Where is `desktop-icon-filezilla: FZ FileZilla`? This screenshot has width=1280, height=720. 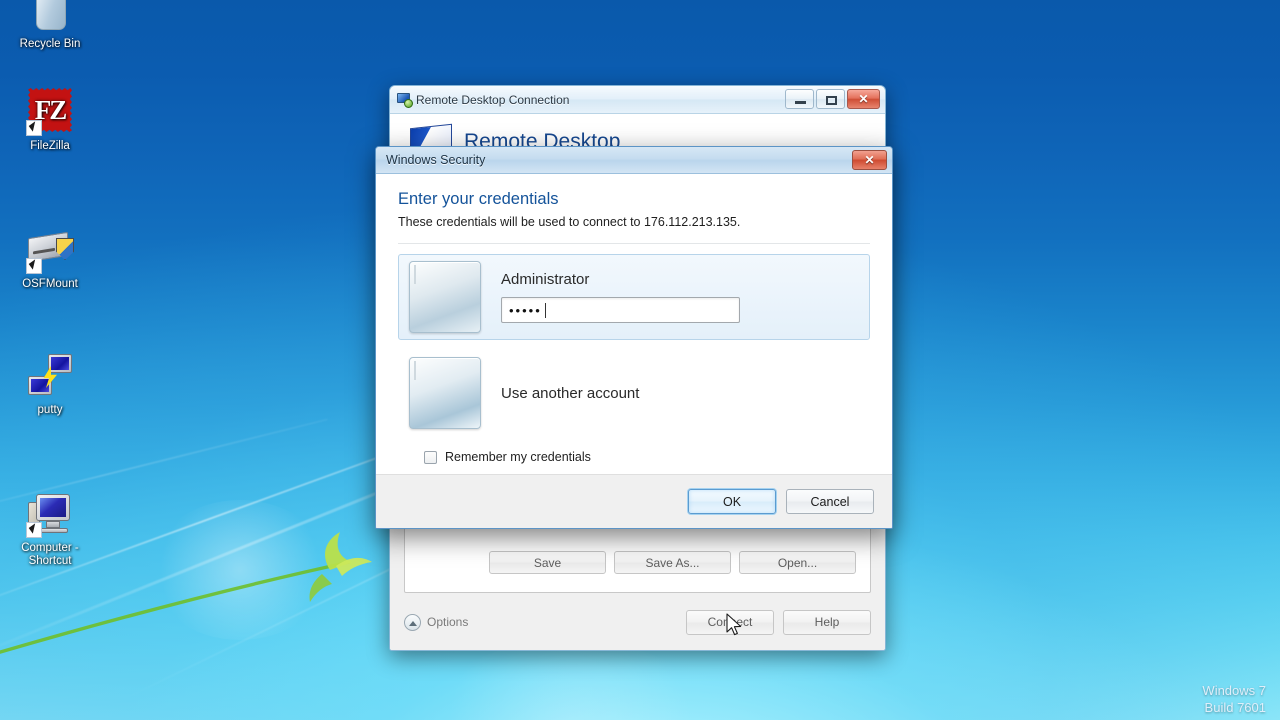 desktop-icon-filezilla: FZ FileZilla is located at coordinates (50, 119).